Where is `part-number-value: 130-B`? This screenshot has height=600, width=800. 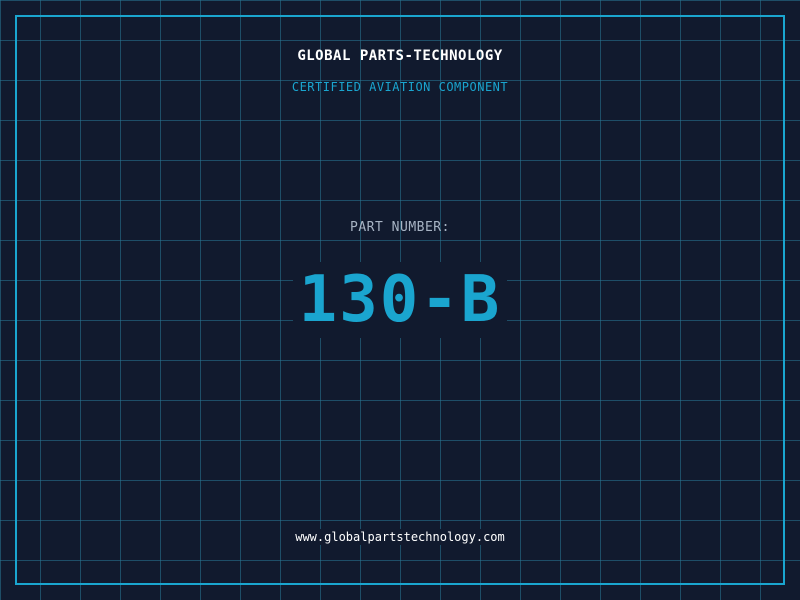 part-number-value: 130-B is located at coordinates (400, 300).